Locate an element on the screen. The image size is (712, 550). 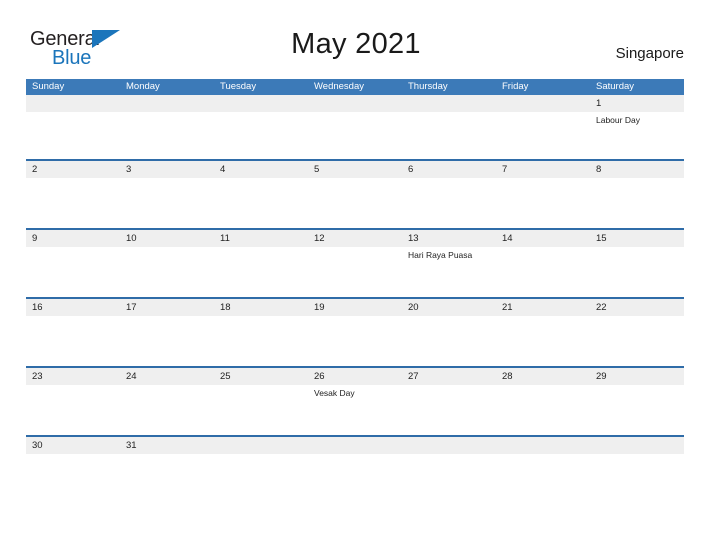
day-number: 8 is located at coordinates (637, 169).